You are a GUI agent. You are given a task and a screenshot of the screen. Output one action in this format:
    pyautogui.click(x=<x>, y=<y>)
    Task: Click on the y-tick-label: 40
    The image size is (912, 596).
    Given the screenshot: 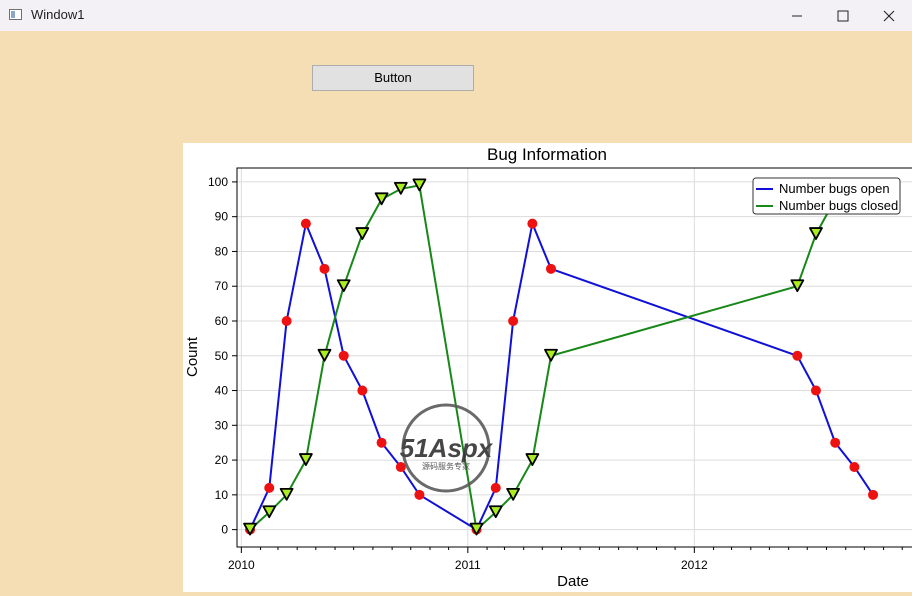 What is the action you would take?
    pyautogui.click(x=222, y=391)
    